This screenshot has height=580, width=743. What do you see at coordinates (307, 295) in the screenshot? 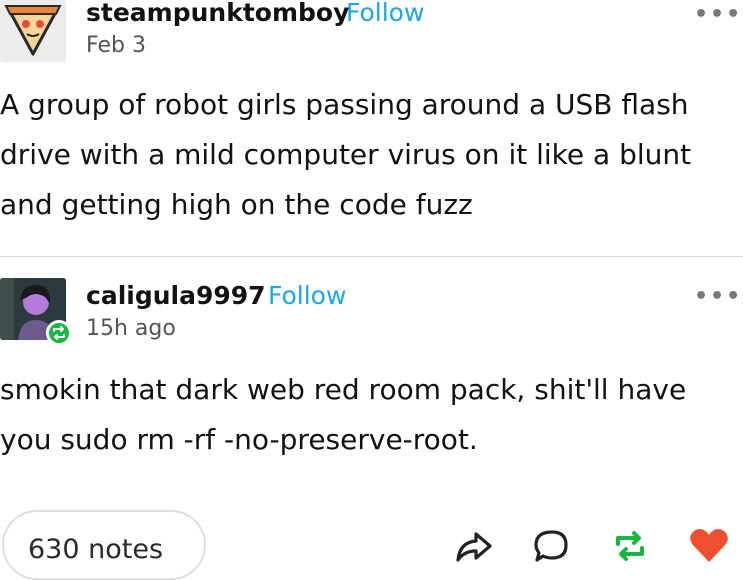
I see `reblog-follow-button: Follow` at bounding box center [307, 295].